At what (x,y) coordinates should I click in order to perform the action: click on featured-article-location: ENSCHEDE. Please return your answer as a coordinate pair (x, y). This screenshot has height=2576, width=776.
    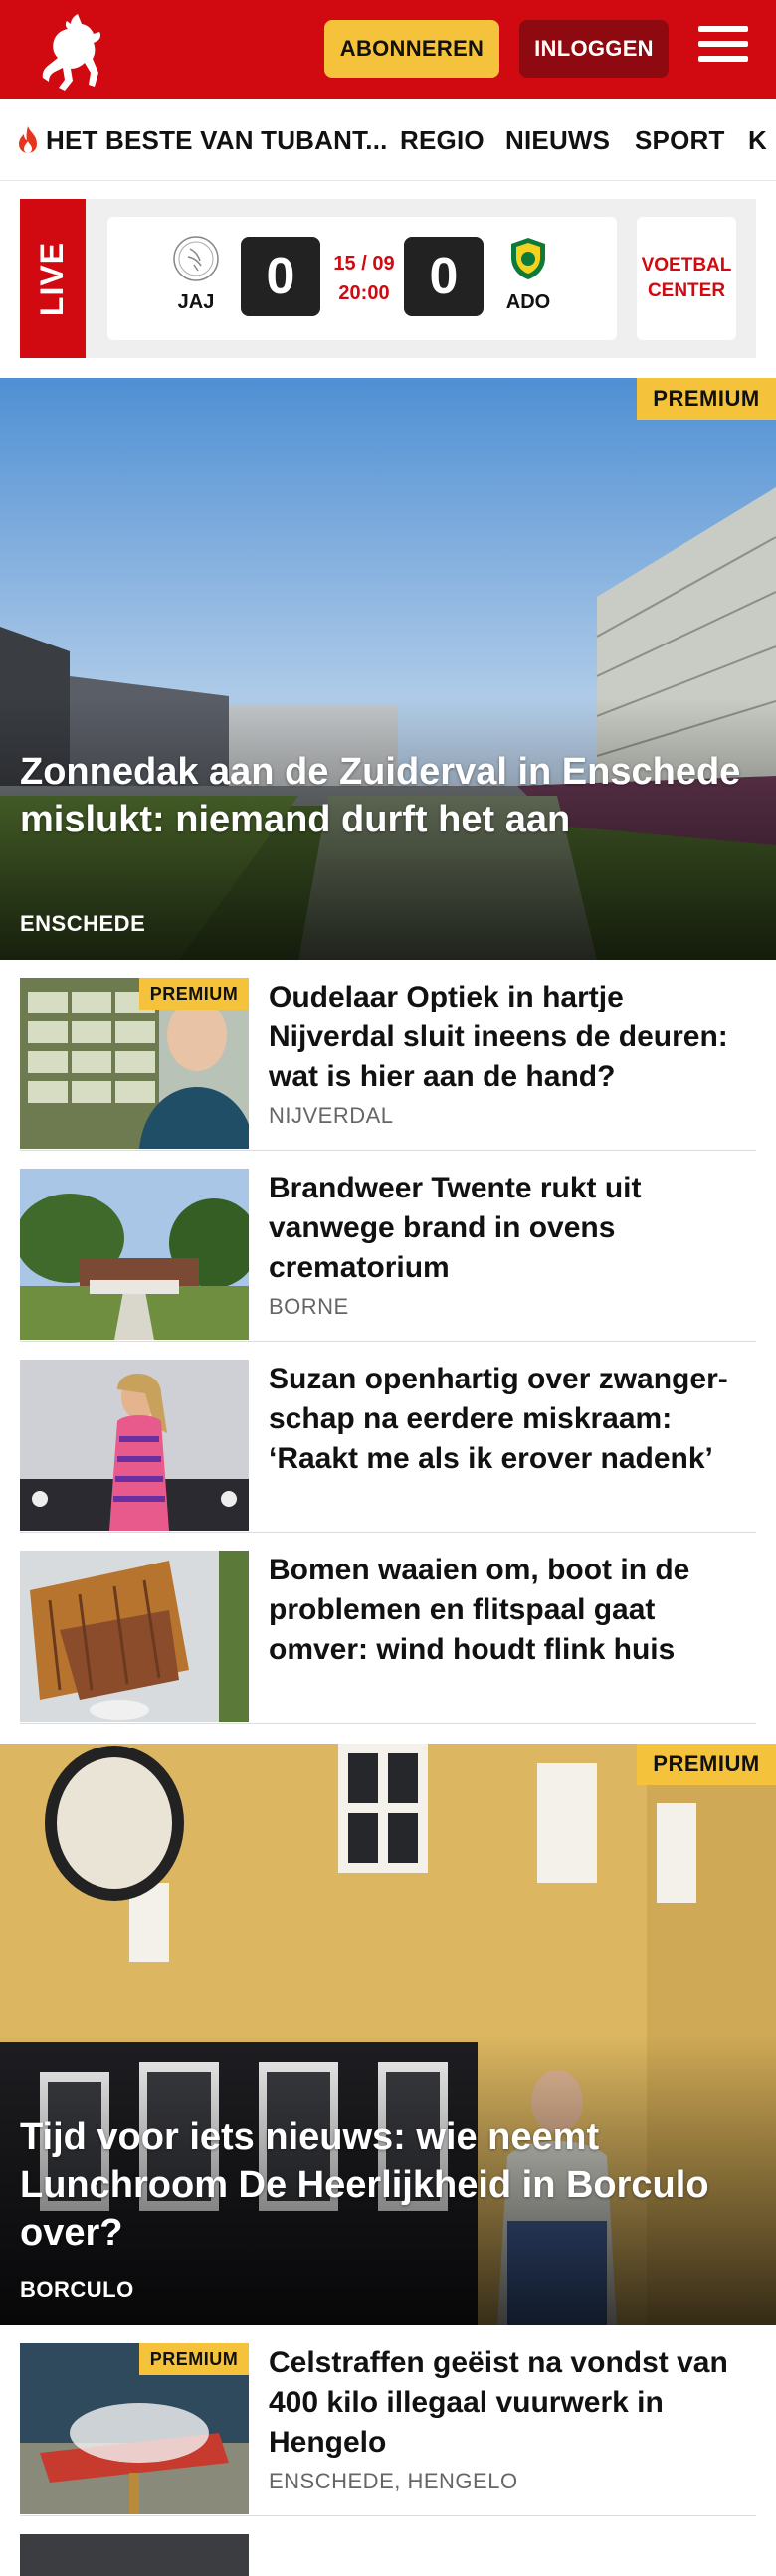
    Looking at the image, I should click on (83, 923).